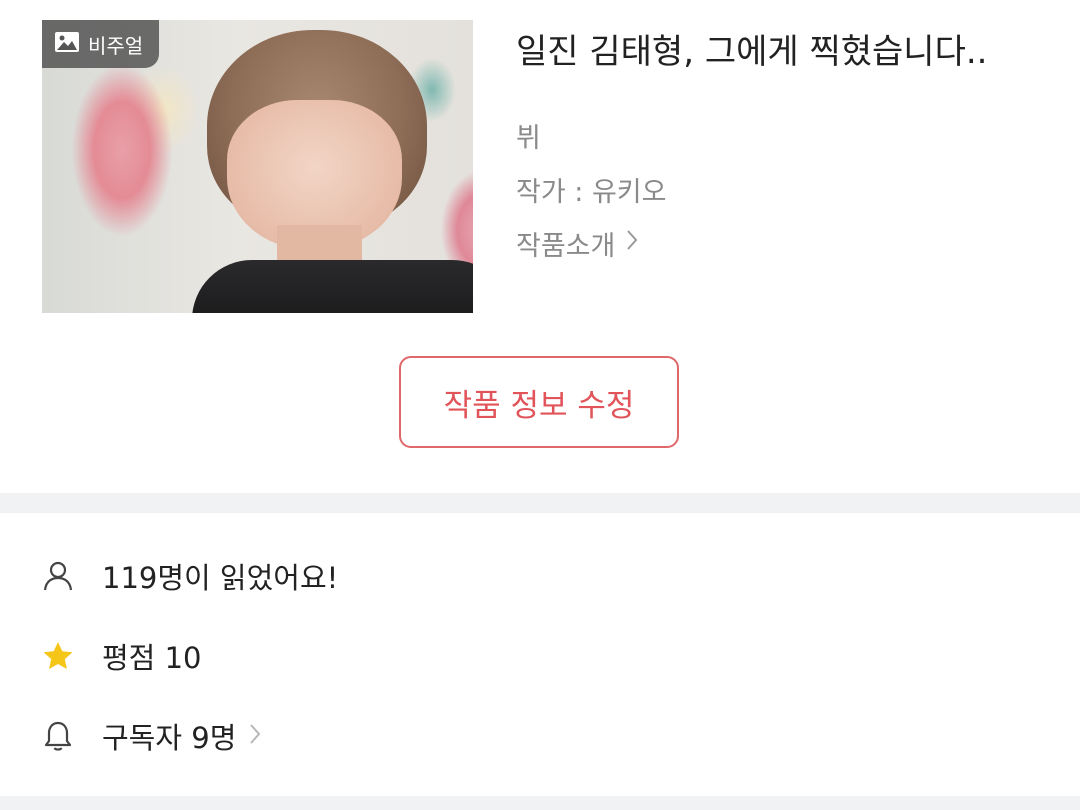 This screenshot has height=810, width=1080. Describe the element at coordinates (591, 192) in the screenshot. I see `work-author: 작가 : 유키오` at that location.